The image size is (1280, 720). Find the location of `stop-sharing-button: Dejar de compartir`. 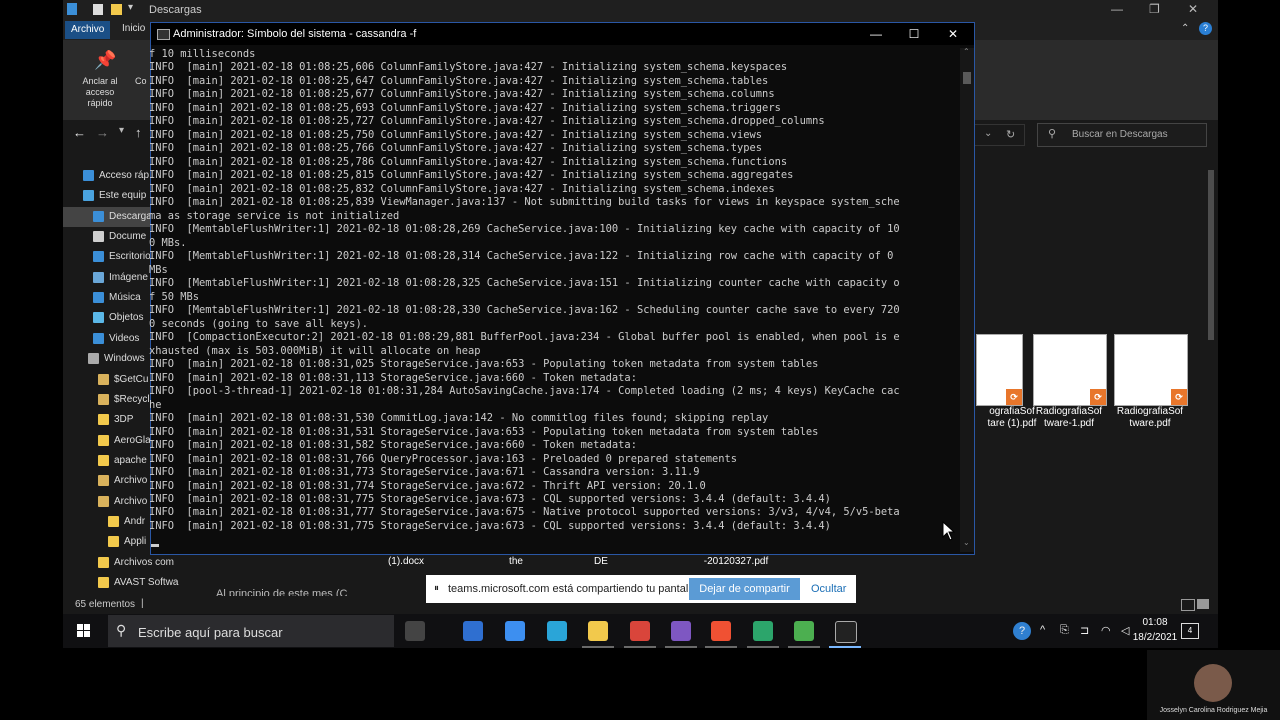

stop-sharing-button: Dejar de compartir is located at coordinates (744, 589).